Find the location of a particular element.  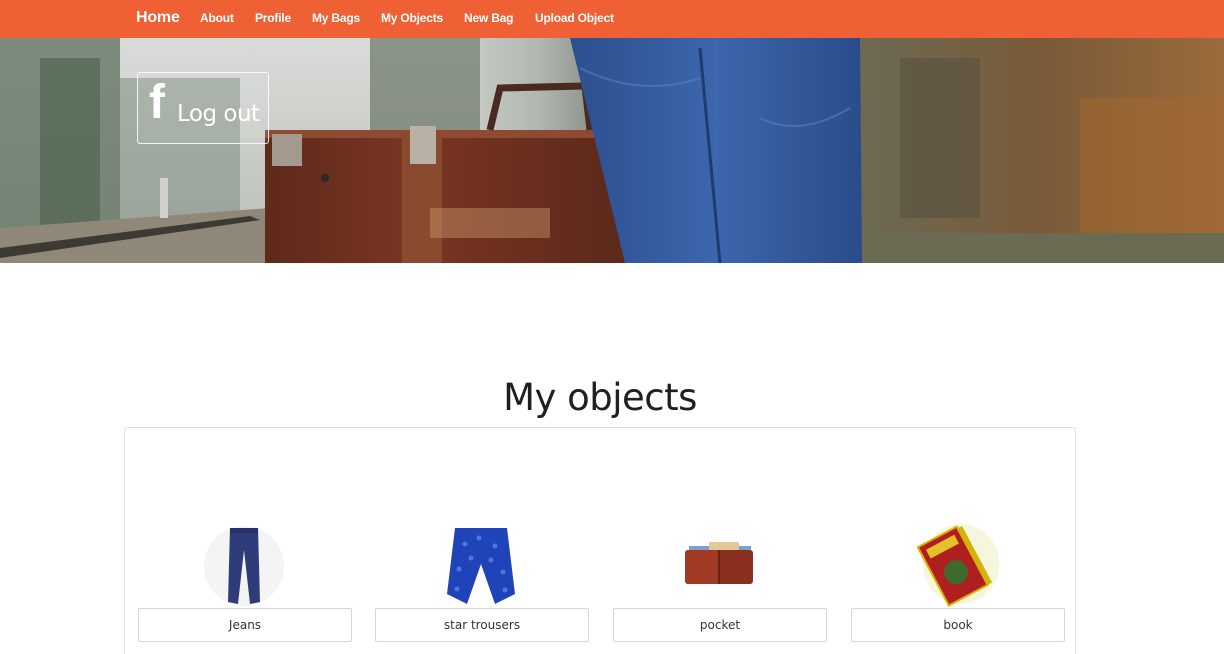

nav-home-link: Home is located at coordinates (158, 18).